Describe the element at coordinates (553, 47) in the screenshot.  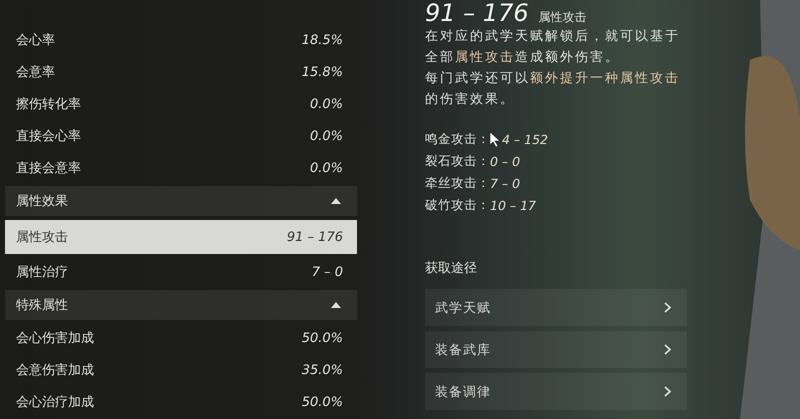
I see `description-text: 在对应的武学天赋解锁后，就可以基于全部属性攻击造成额外伤害。` at that location.